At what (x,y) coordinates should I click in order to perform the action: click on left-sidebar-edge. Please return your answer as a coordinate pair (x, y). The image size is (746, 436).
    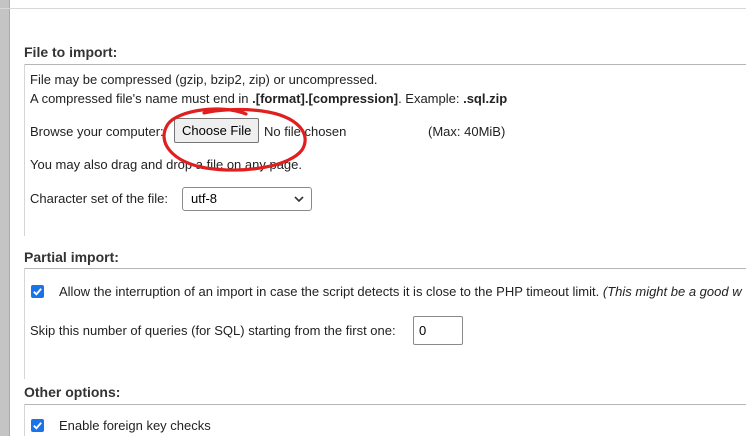
    Looking at the image, I should click on (5, 218).